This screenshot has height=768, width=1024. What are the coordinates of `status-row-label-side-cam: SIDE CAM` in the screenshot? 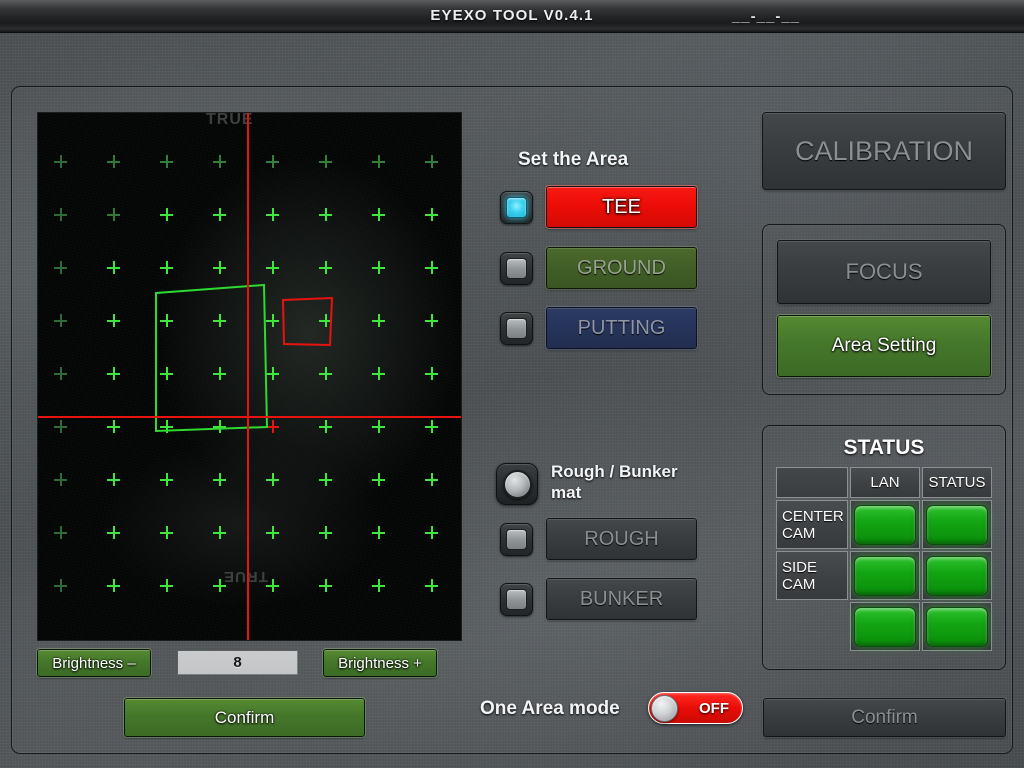 It's located at (812, 575).